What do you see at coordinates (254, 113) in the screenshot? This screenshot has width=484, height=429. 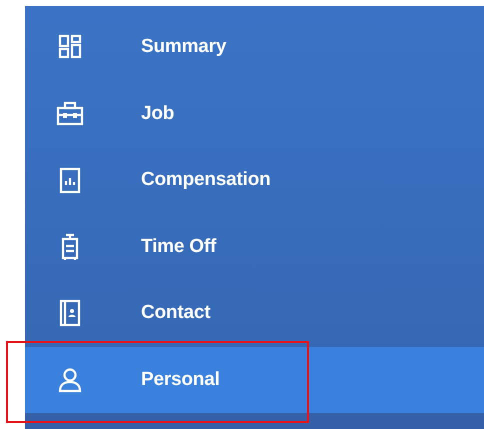 I see `sidebar-item: Job` at bounding box center [254, 113].